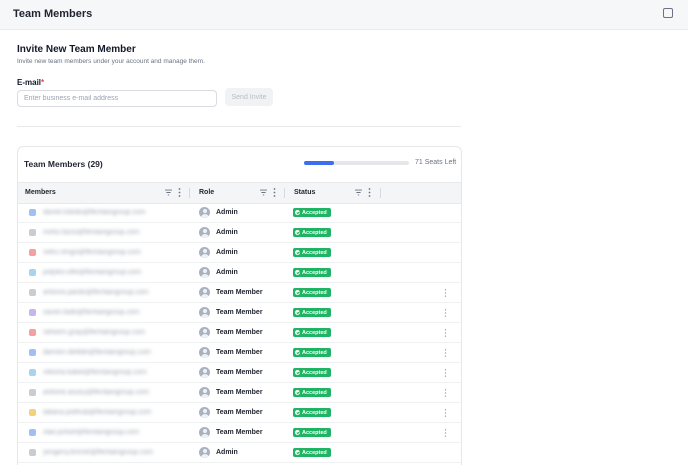 This screenshot has height=465, width=688. What do you see at coordinates (94, 332) in the screenshot?
I see `member-email: raheem.gray@flentaingroup.com` at bounding box center [94, 332].